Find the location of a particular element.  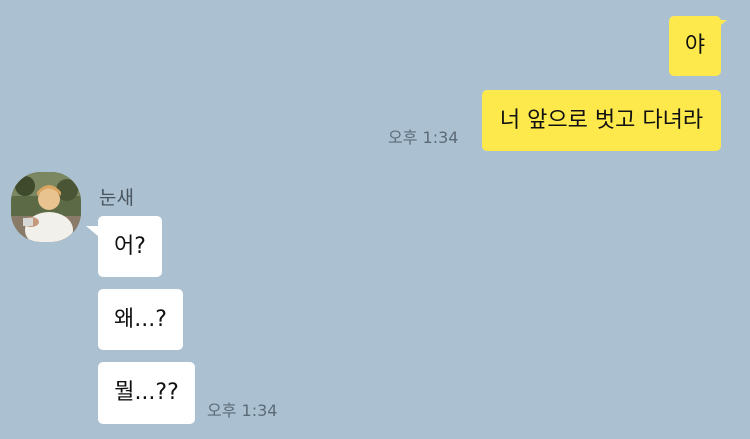

incoming-message-3: 뭘...?? is located at coordinates (146, 393).